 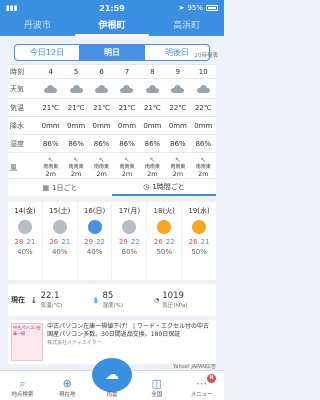 What do you see at coordinates (50, 71) in the screenshot?
I see `hour-cell: 4` at bounding box center [50, 71].